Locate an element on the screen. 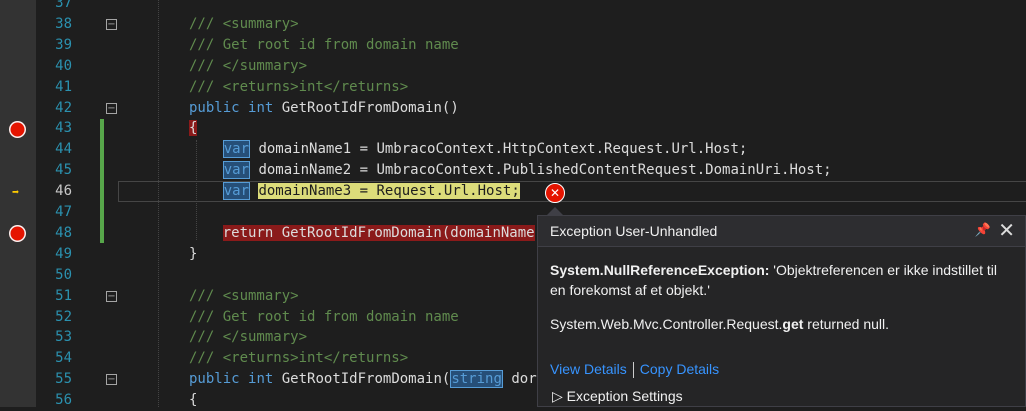  popup-links: View Details Copy Details is located at coordinates (634, 370).